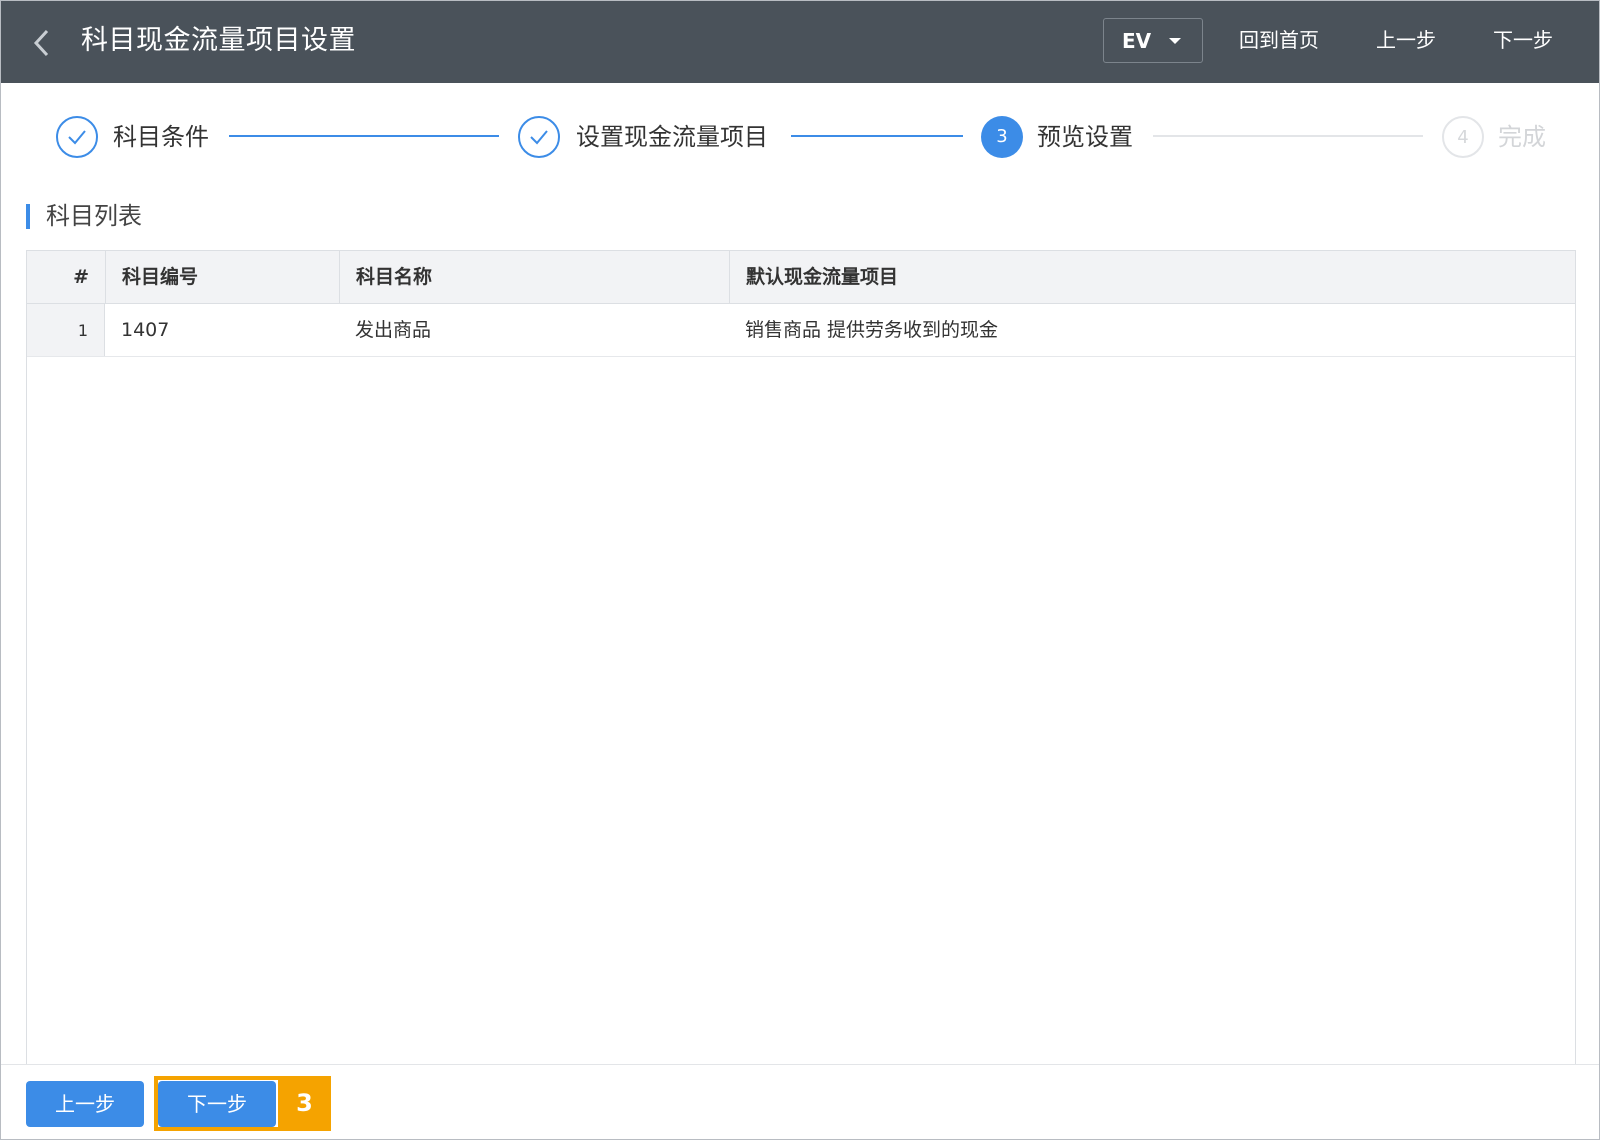 This screenshot has width=1600, height=1140. I want to click on step-4-number: 4, so click(1463, 137).